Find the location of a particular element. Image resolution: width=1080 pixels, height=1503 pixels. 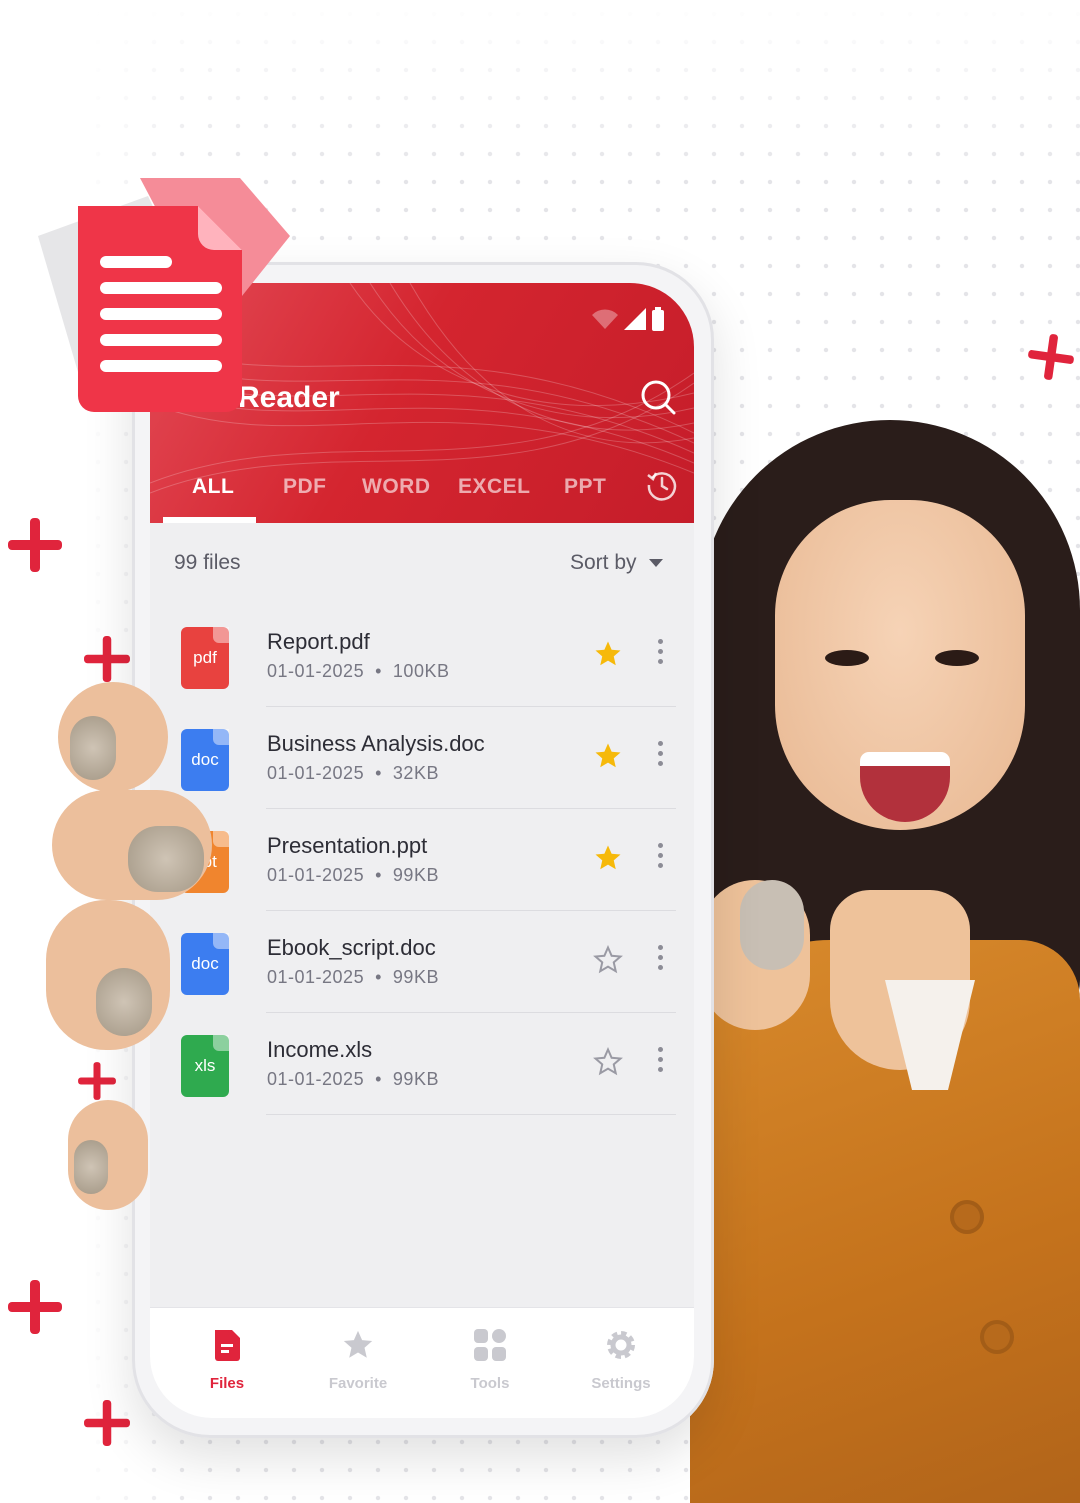

star-icon is located at coordinates (358, 1344).